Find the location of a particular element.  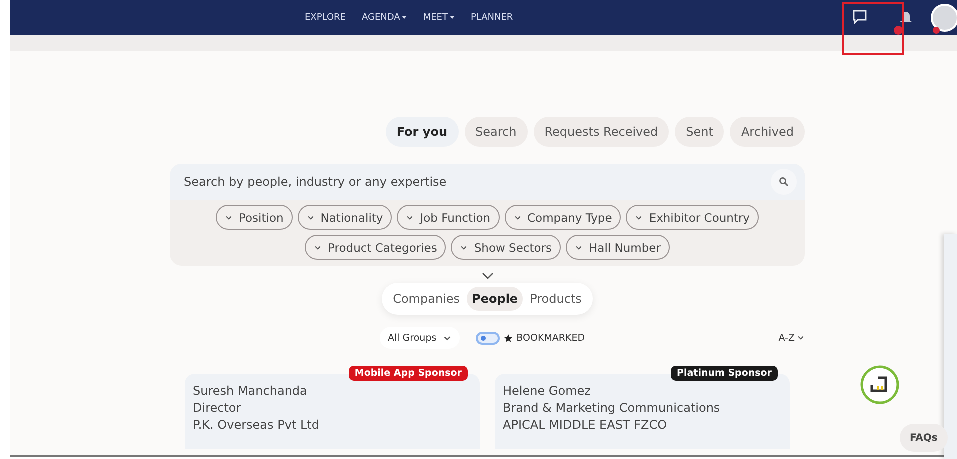

person-role: Brand & Marketing Communications is located at coordinates (612, 408).